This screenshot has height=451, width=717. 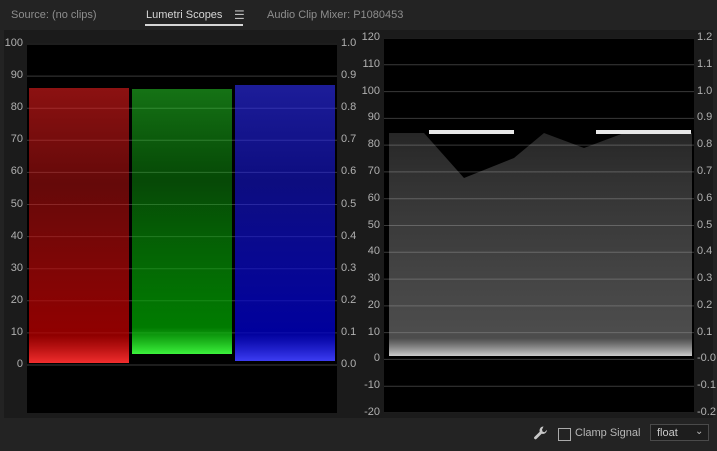 I want to click on wrench-icon, so click(x=541, y=433).